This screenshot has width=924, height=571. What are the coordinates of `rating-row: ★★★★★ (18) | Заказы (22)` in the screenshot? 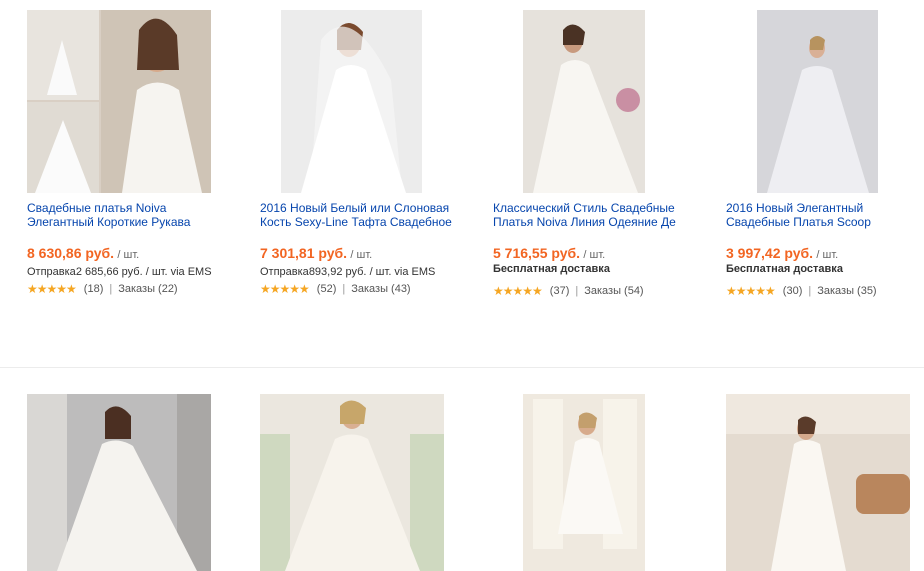 It's located at (102, 289).